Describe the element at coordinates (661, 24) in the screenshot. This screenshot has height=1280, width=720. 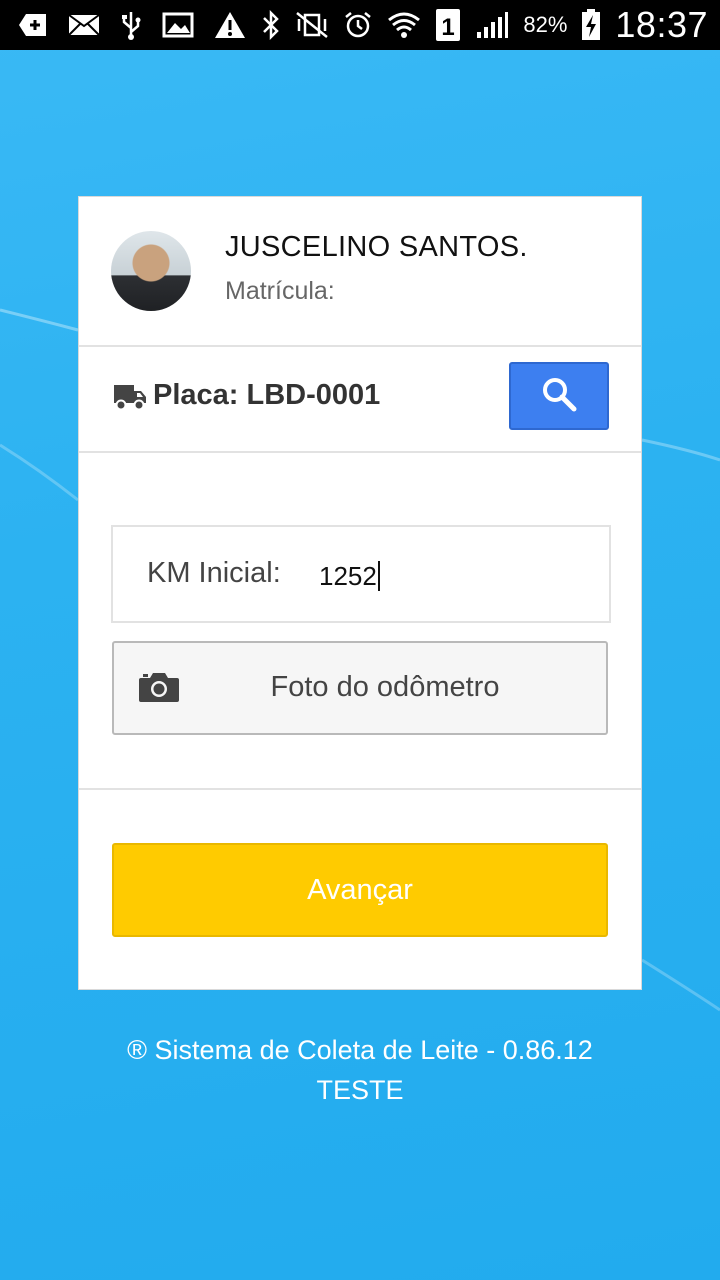
I see `clock: 18:37` at that location.